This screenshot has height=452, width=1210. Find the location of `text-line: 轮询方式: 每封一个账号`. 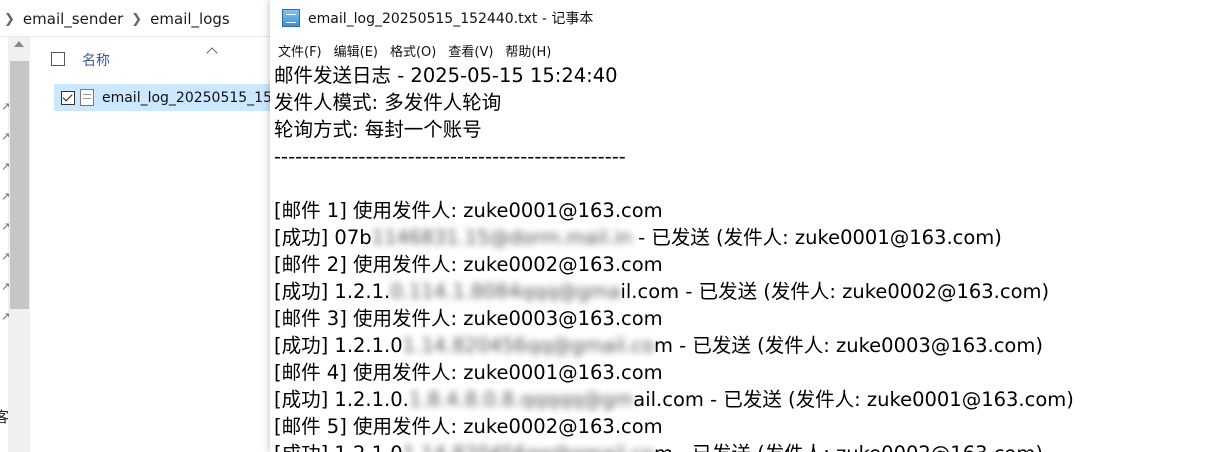

text-line: 轮询方式: 每封一个账号 is located at coordinates (378, 129).